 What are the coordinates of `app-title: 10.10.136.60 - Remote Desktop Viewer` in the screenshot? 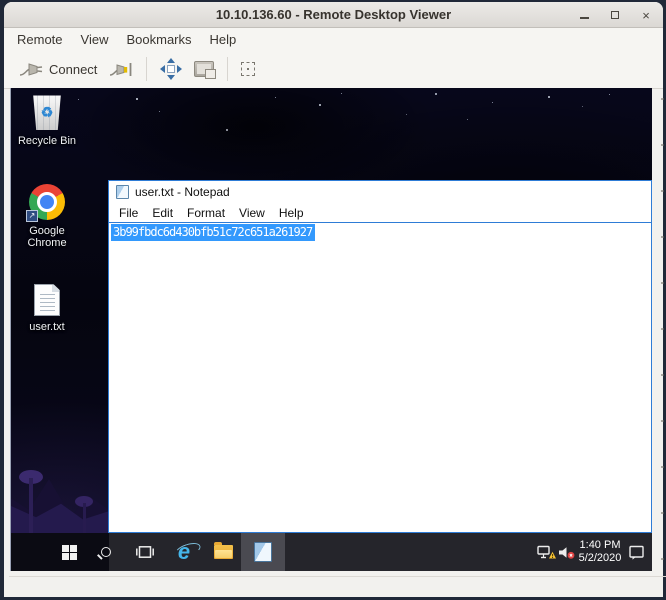 It's located at (333, 14).